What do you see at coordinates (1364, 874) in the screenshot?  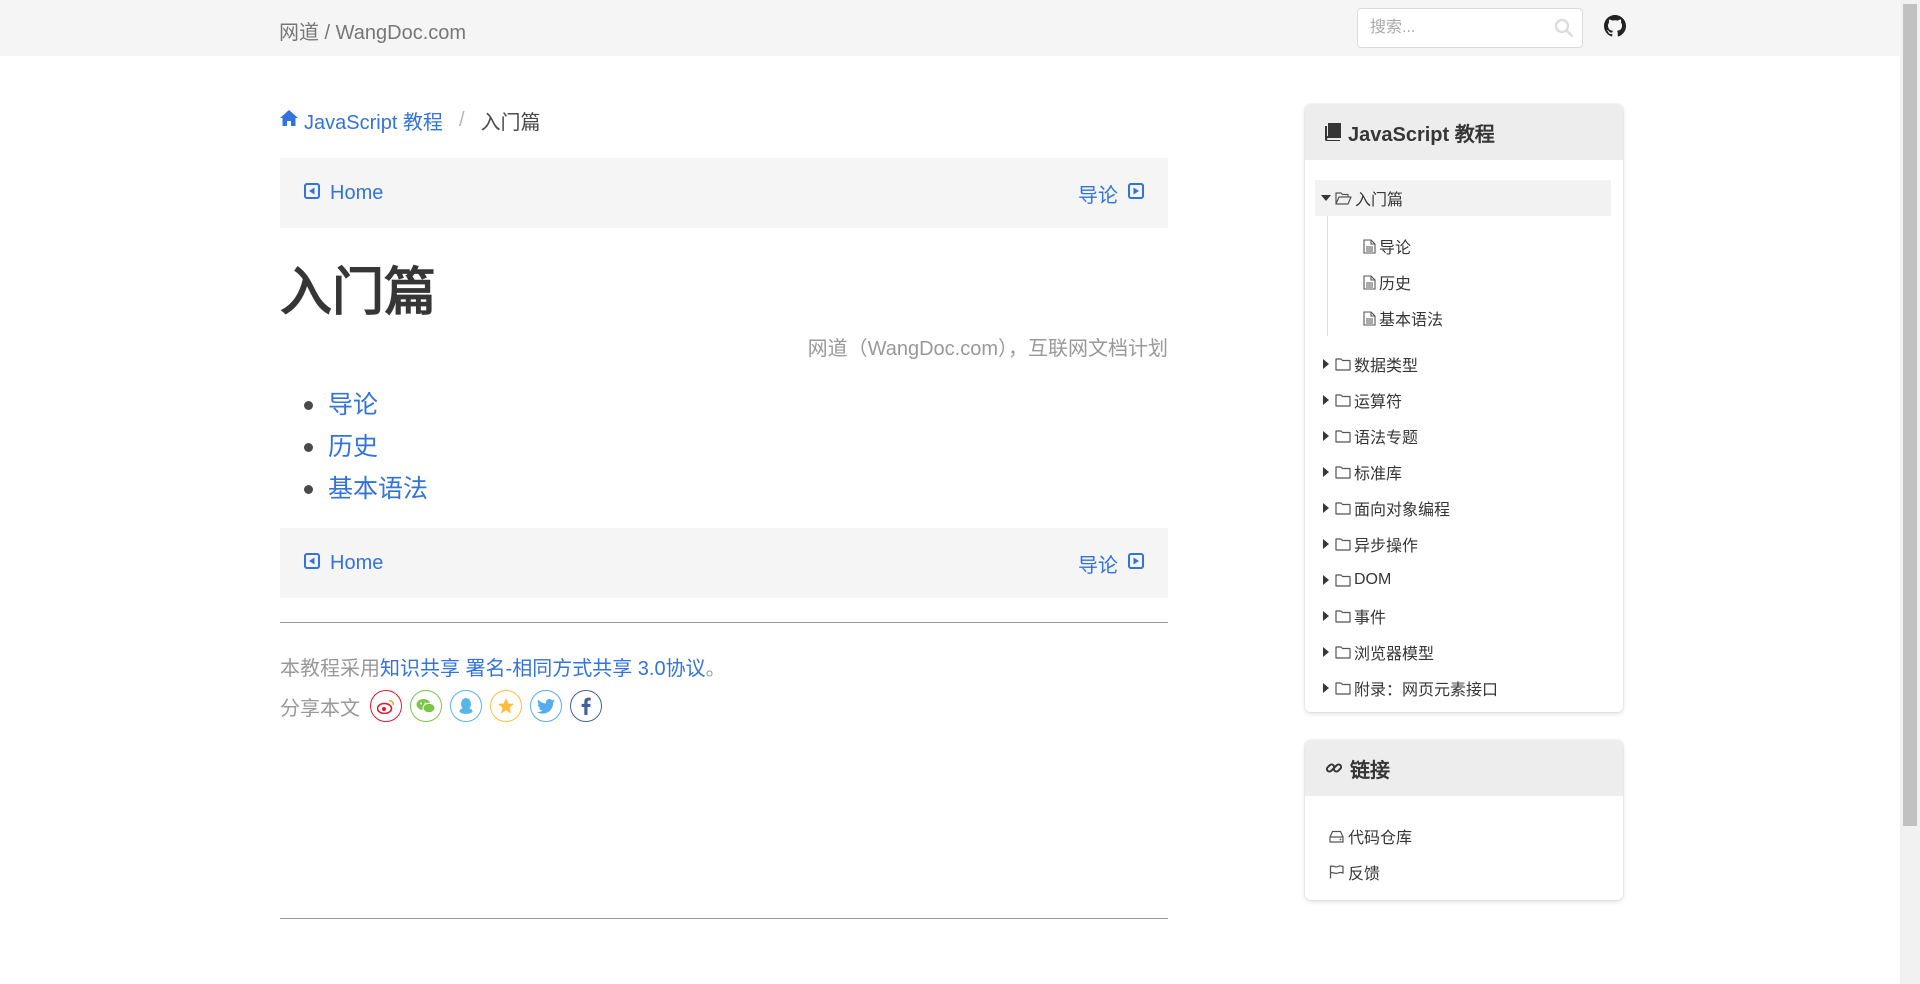 I see `feedback-link-label: 反馈` at bounding box center [1364, 874].